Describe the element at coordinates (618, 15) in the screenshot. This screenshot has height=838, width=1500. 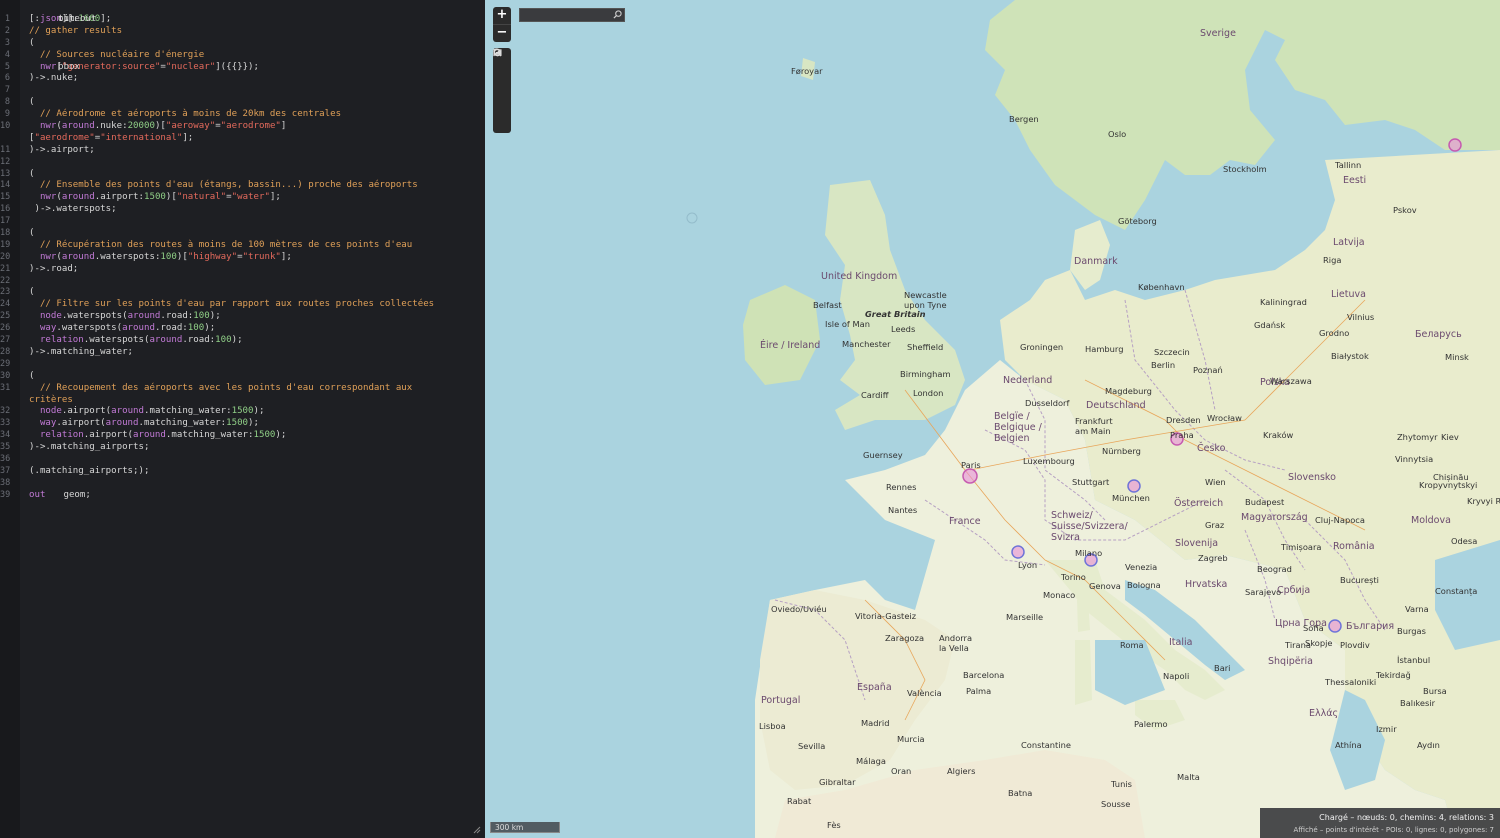
I see `search-icon` at that location.